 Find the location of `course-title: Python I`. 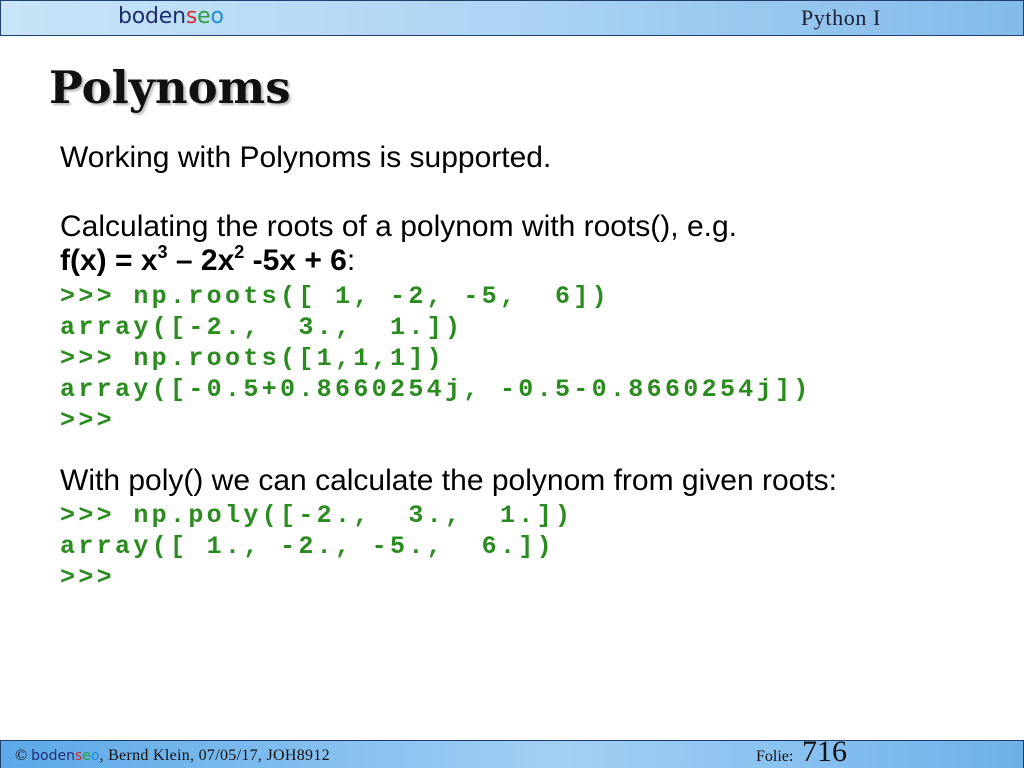

course-title: Python I is located at coordinates (841, 17).